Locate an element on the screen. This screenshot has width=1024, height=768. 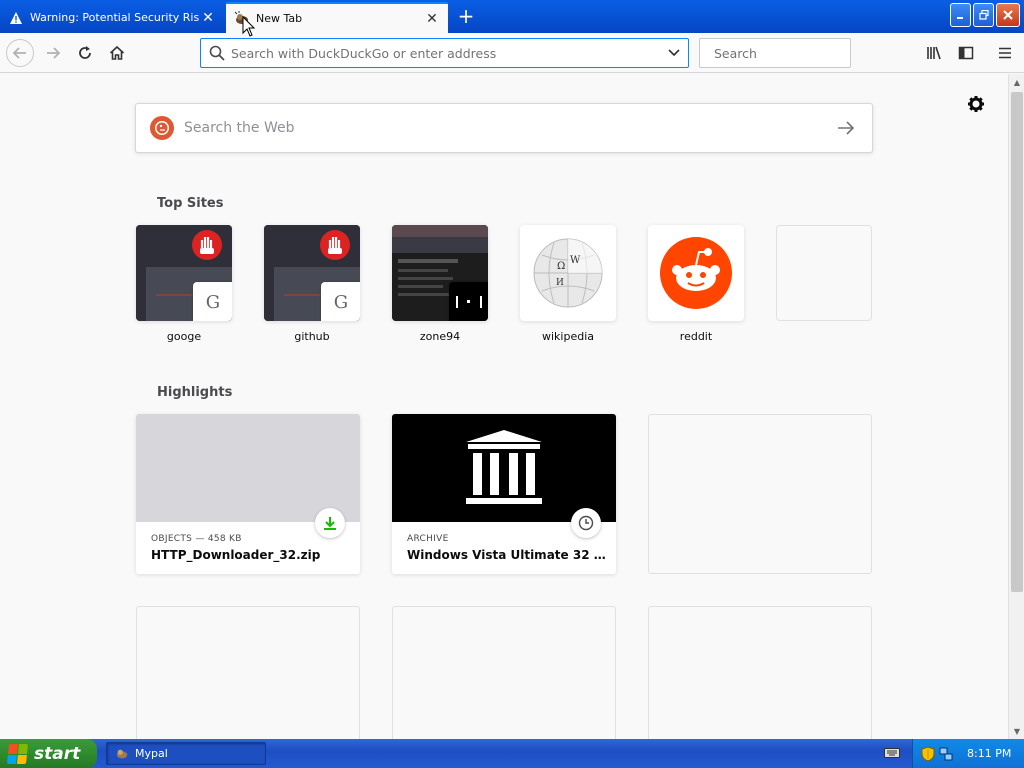
top-site-wikipedia: Ω W И wikipedia is located at coordinates (568, 284).